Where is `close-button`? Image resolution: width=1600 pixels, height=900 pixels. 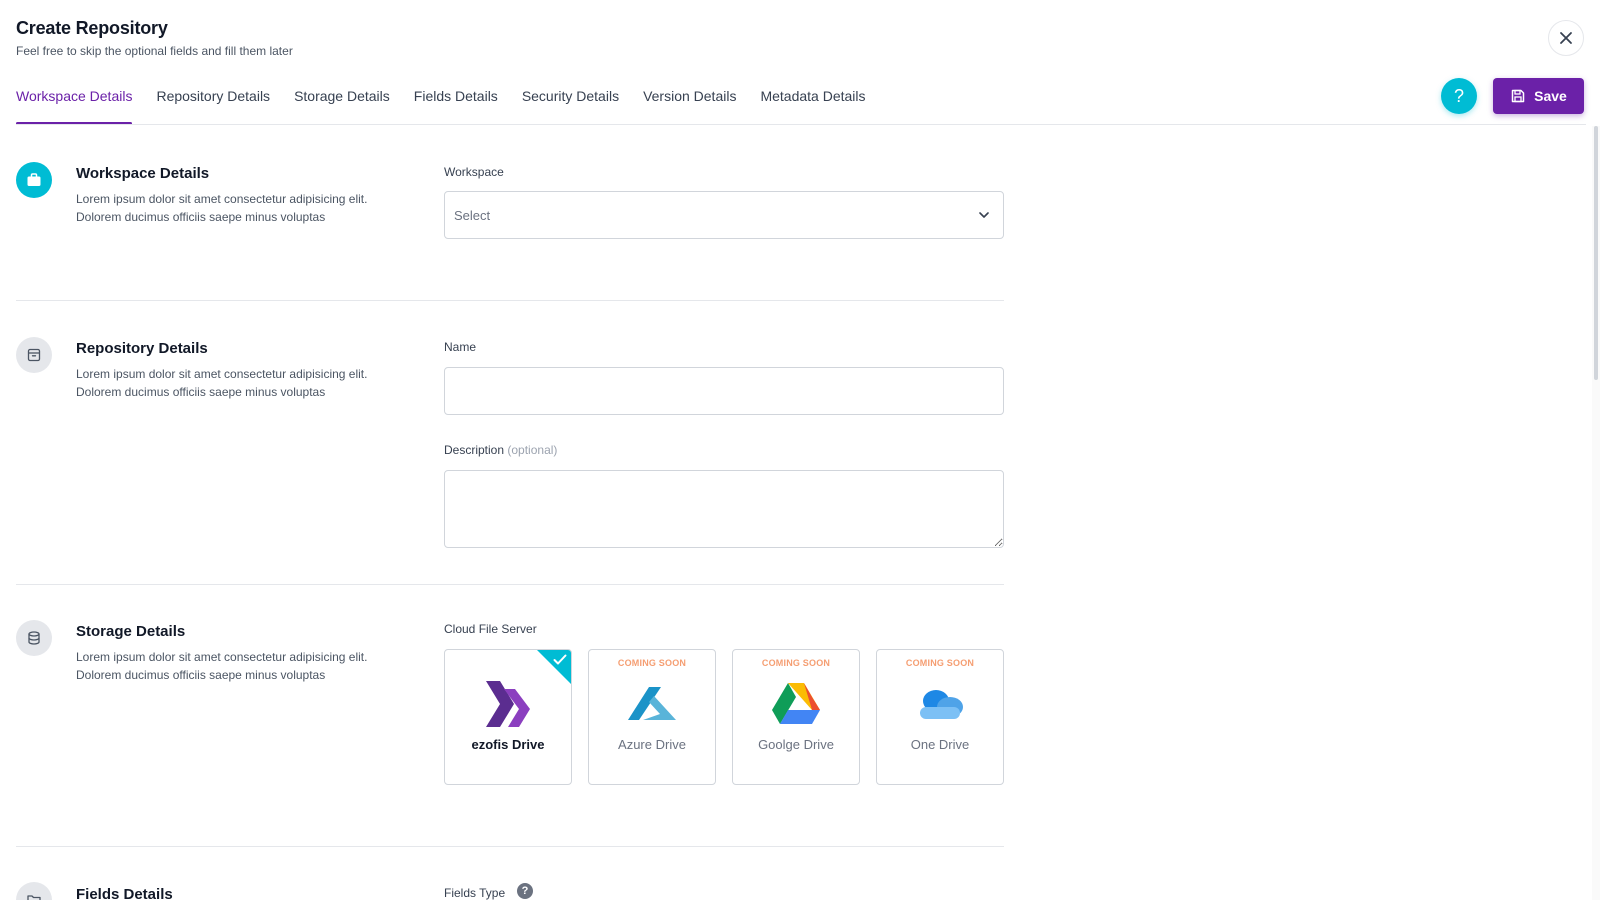 close-button is located at coordinates (1566, 38).